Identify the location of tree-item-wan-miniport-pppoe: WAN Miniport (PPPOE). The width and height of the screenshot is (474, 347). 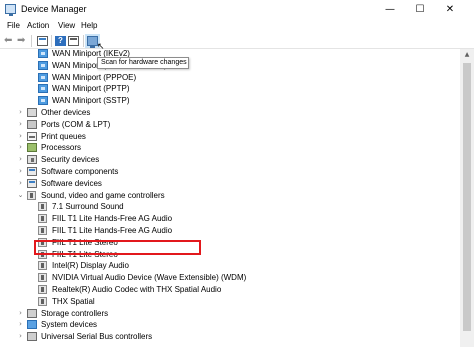
(227, 77).